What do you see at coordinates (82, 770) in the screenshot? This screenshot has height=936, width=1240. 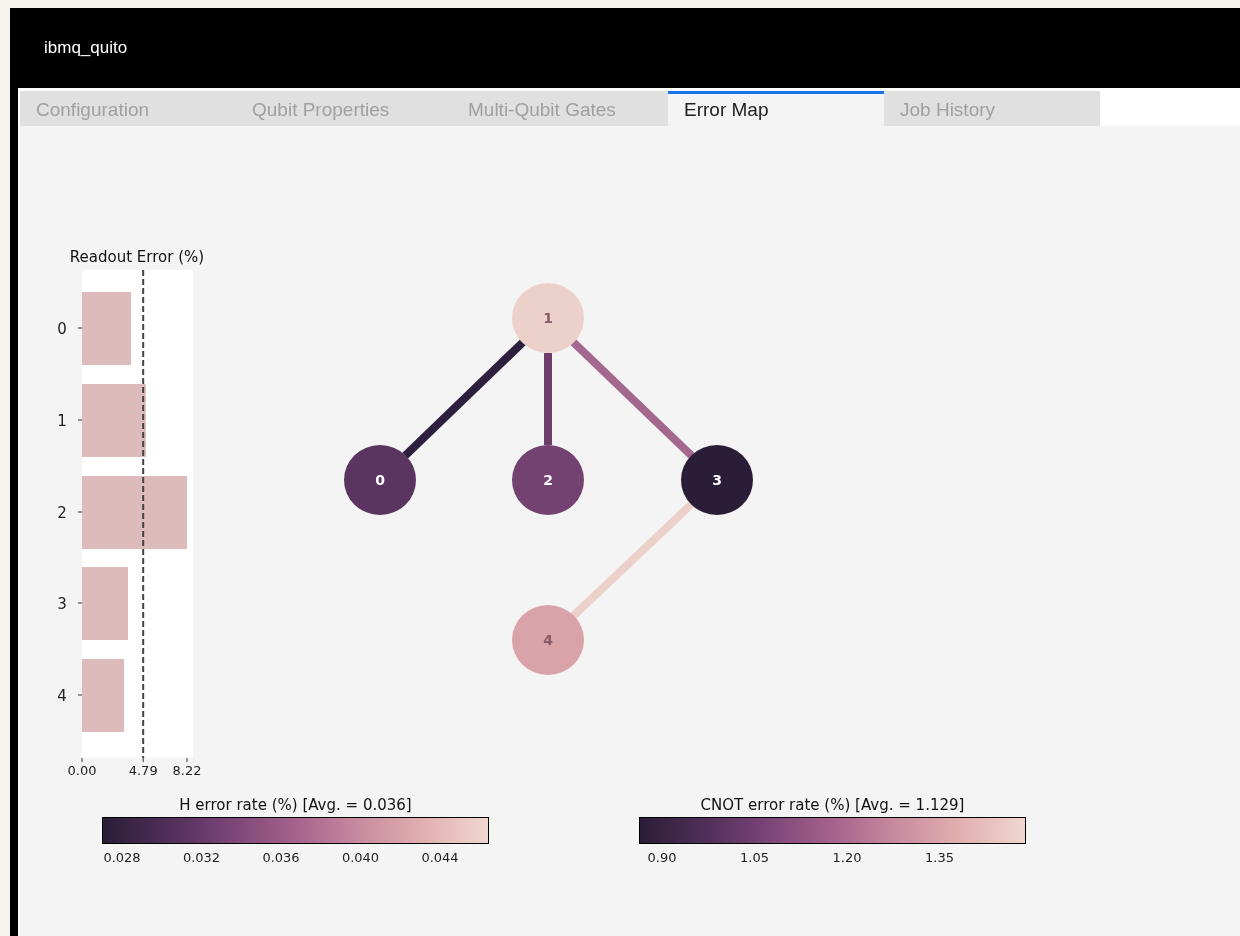 I see `tick-label: 0.00` at bounding box center [82, 770].